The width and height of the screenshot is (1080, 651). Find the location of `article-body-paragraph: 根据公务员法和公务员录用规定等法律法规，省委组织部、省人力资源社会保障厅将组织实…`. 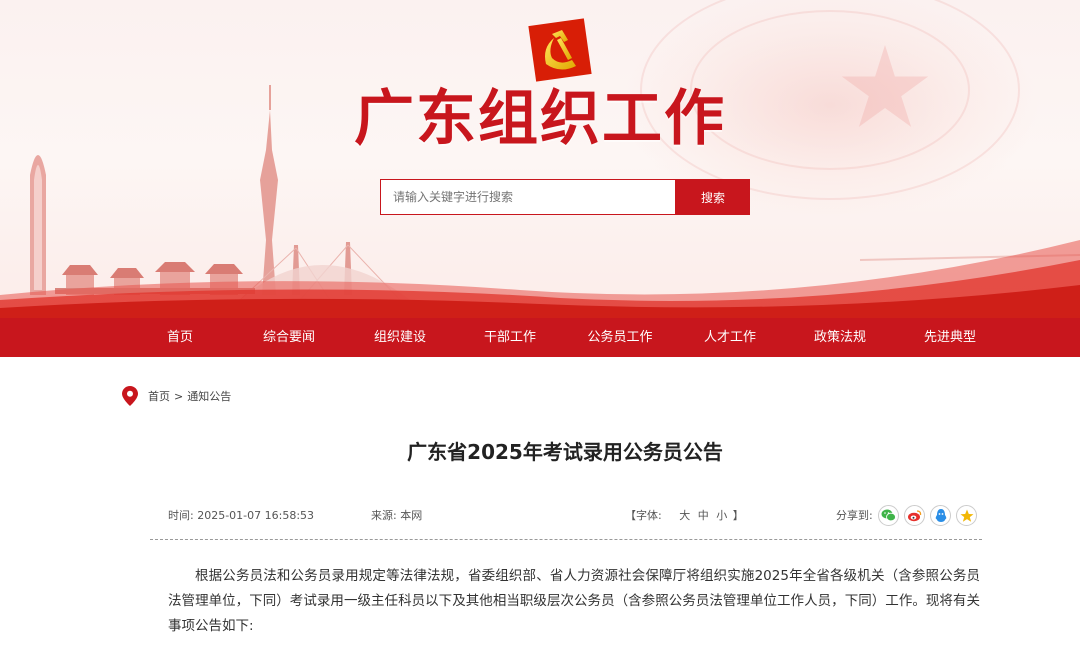

article-body-paragraph: 根据公务员法和公务员录用规定等法律法规，省委组织部、省人力资源社会保障厅将组织实… is located at coordinates (574, 601).